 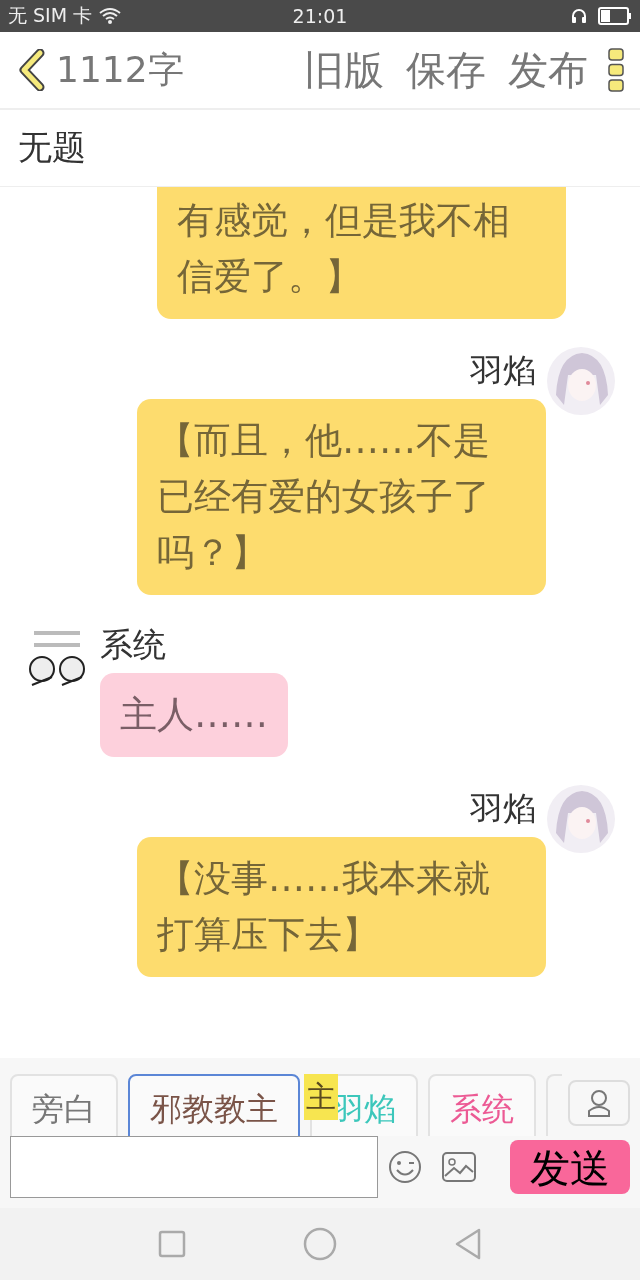 I want to click on message-bubble: 【没事……我本来就打算压下去】, so click(x=341, y=907).